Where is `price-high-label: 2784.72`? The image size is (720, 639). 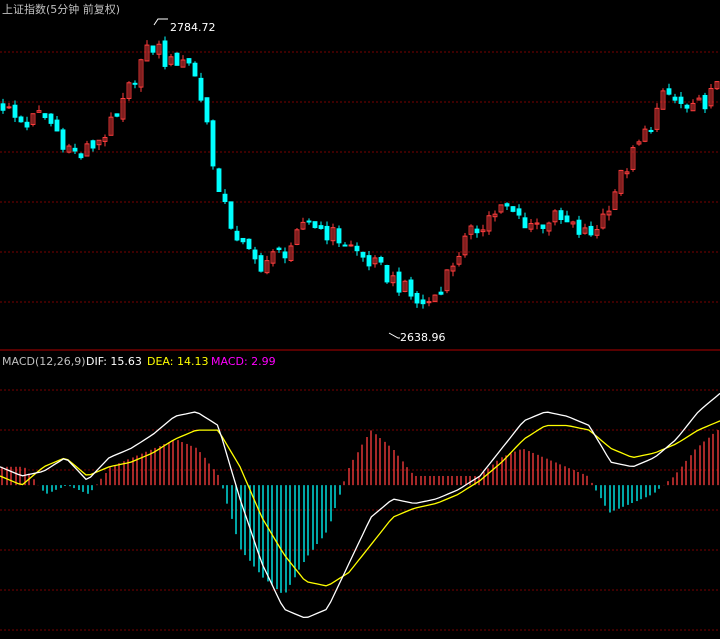
price-high-label: 2784.72 is located at coordinates (193, 27).